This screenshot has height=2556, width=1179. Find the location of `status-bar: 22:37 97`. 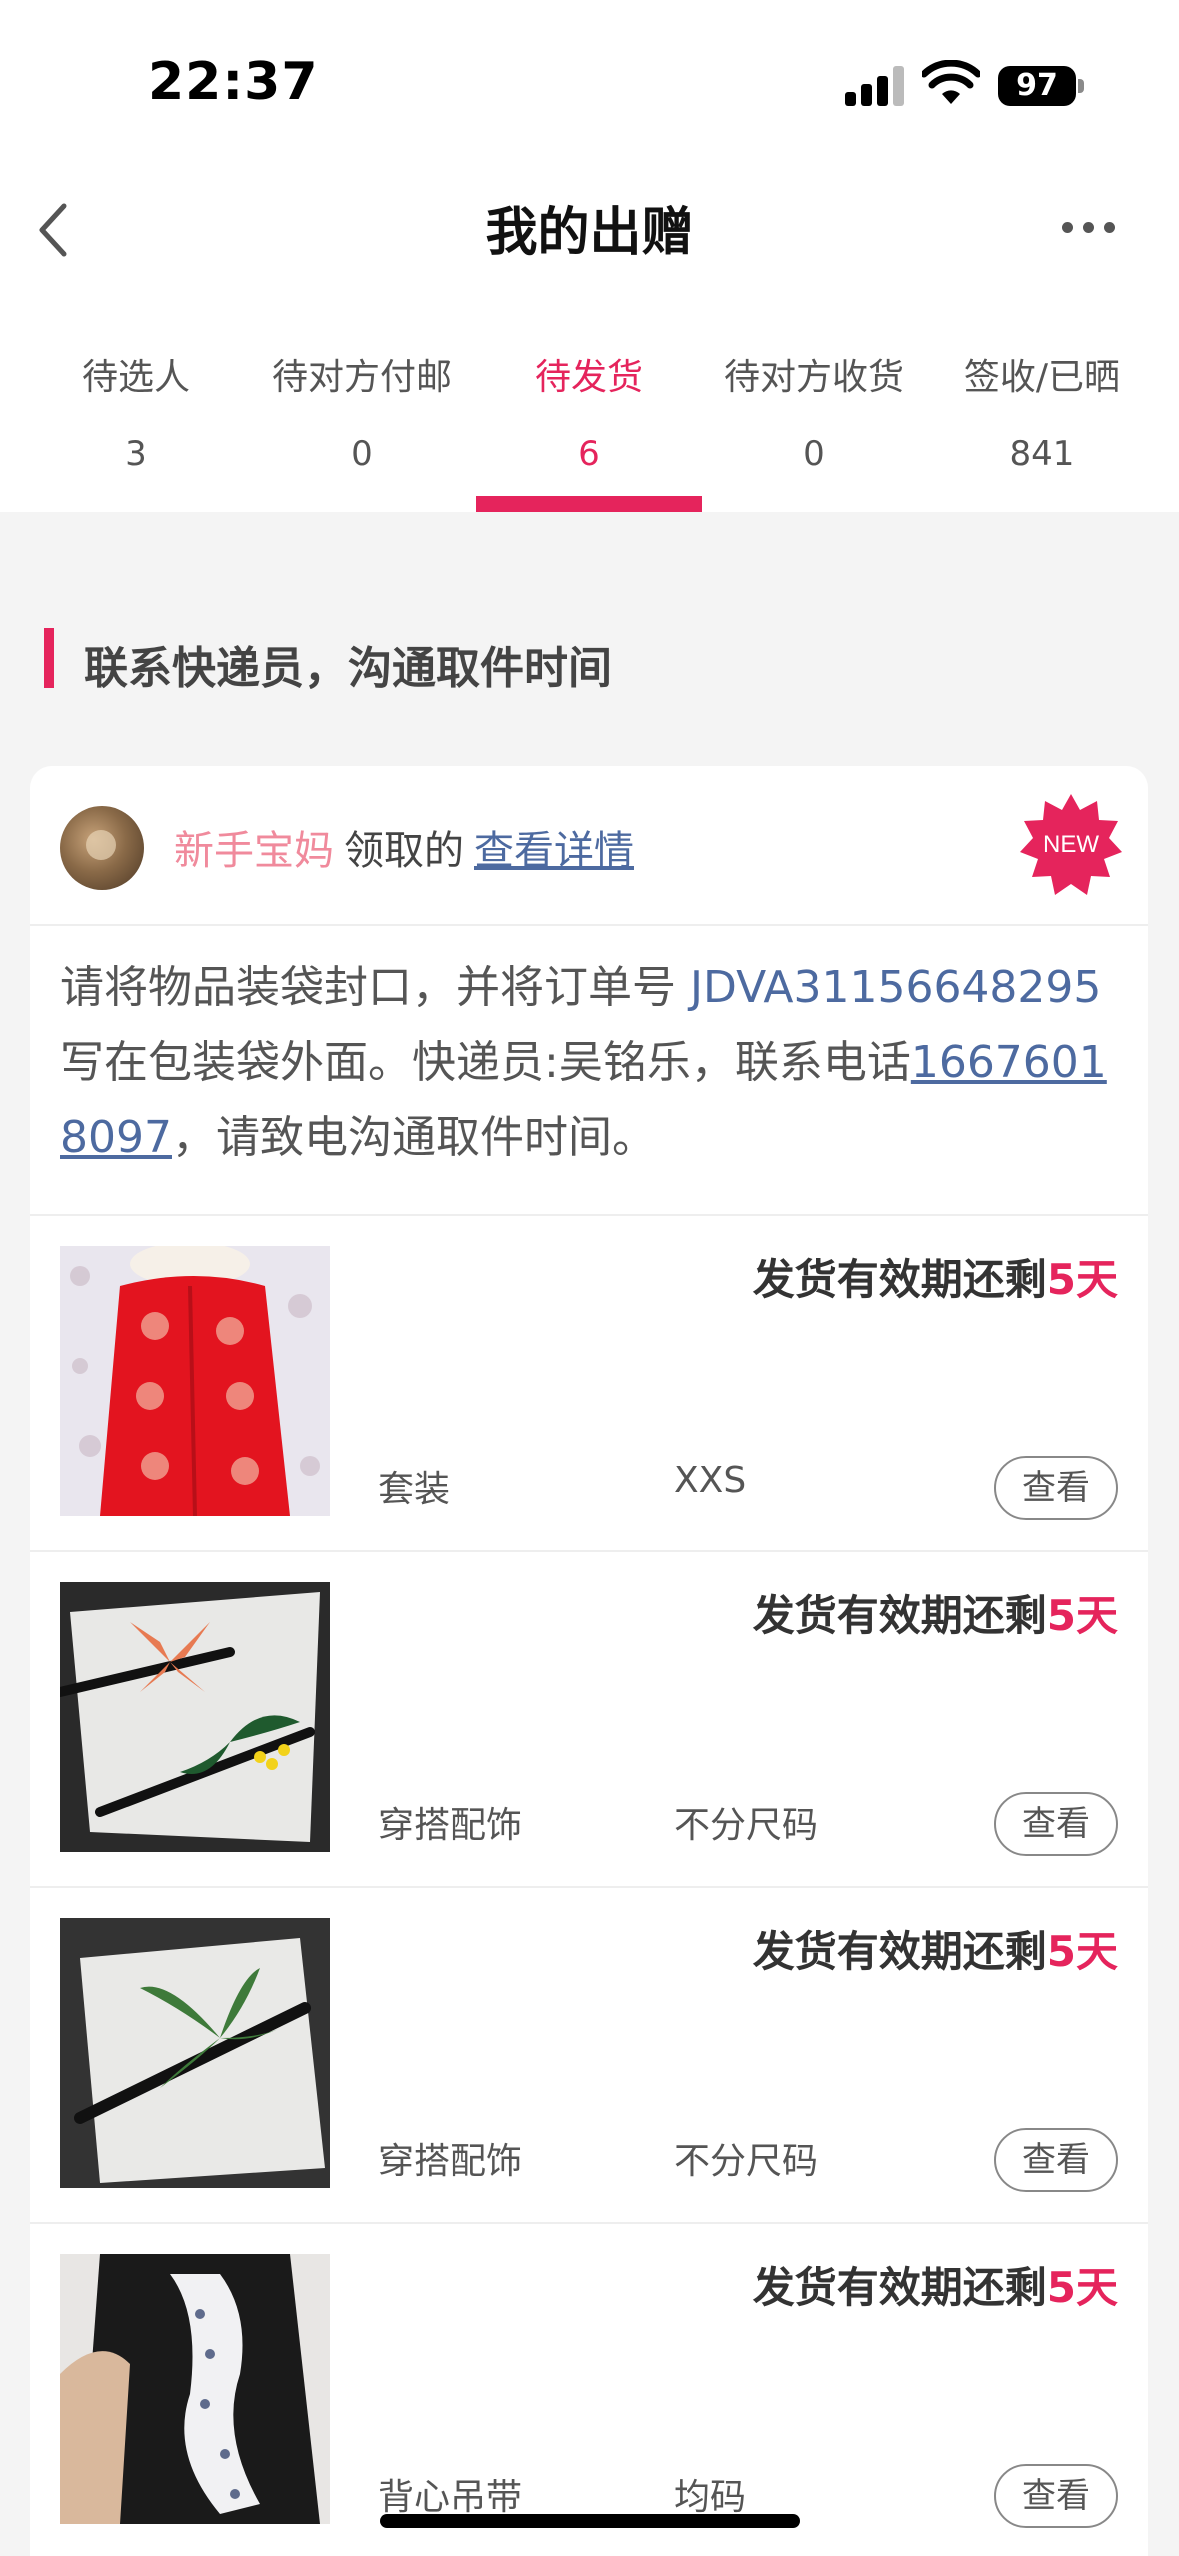

status-bar: 22:37 97 is located at coordinates (589, 80).